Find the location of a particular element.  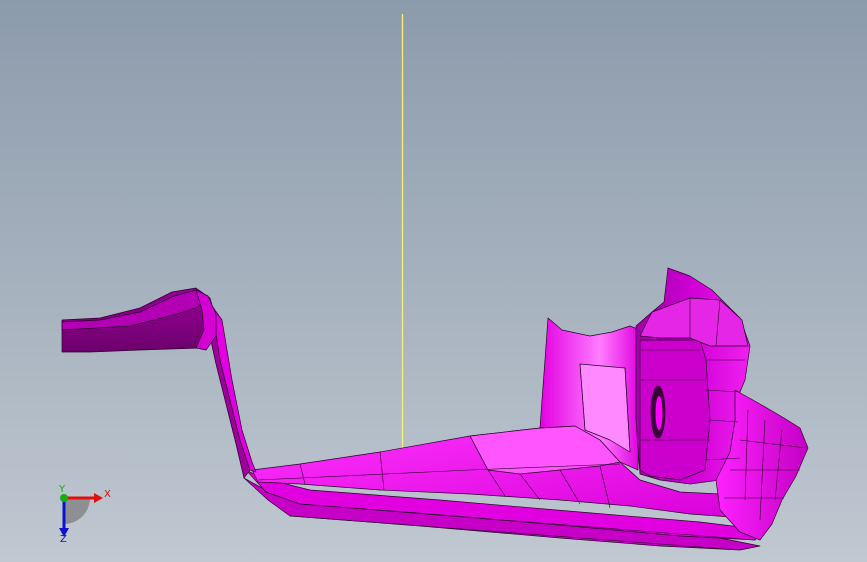

z-axis-label: Z is located at coordinates (63, 539).